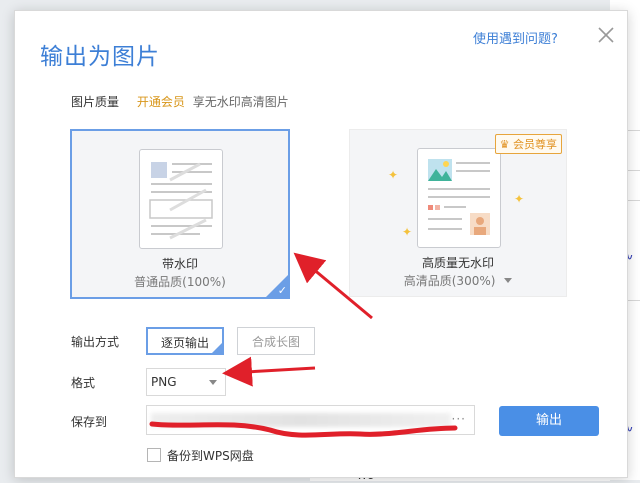 The height and width of the screenshot is (483, 640). Describe the element at coordinates (185, 341) in the screenshot. I see `output-per-page-button: 逐页输出` at that location.